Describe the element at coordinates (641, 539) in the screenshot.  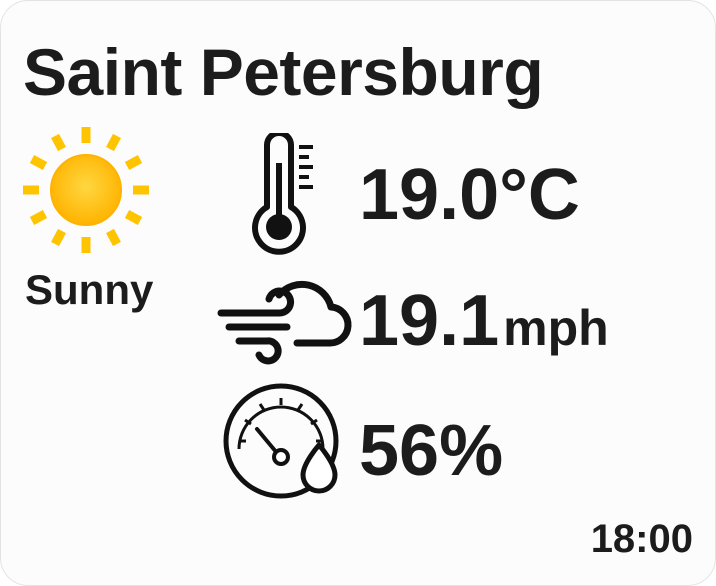
I see `update-time: 18:00` at that location.